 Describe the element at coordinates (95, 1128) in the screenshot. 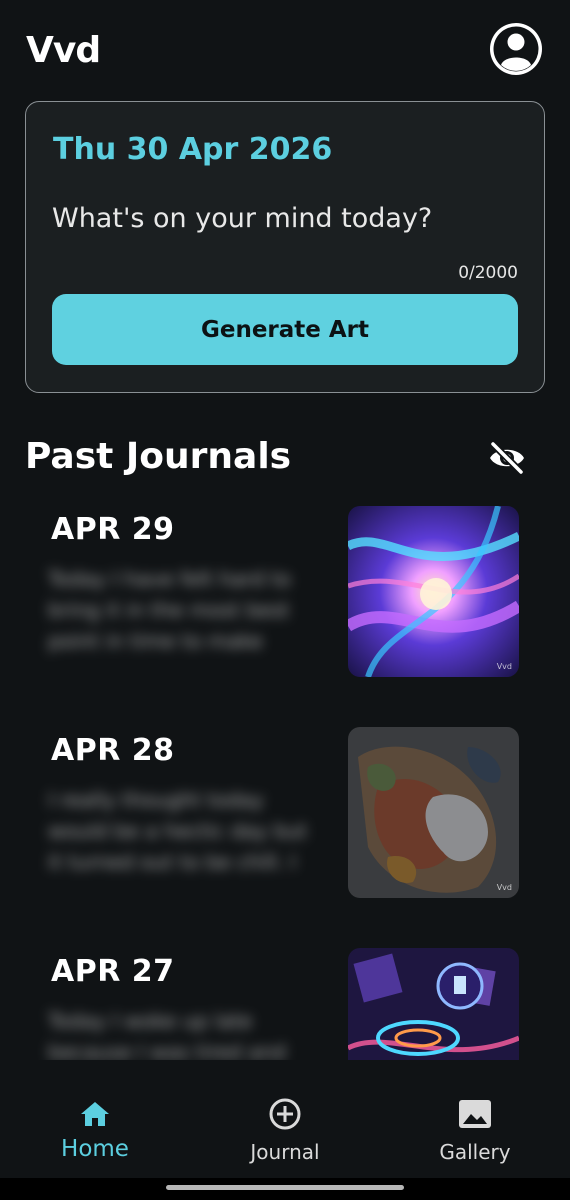

I see `nav-tab-home: Home` at that location.